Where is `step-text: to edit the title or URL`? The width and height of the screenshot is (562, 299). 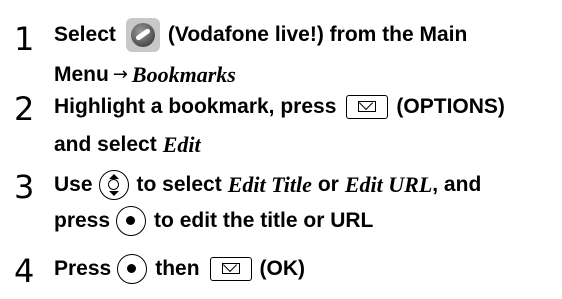
step-text: to edit the title or URL is located at coordinates (264, 220).